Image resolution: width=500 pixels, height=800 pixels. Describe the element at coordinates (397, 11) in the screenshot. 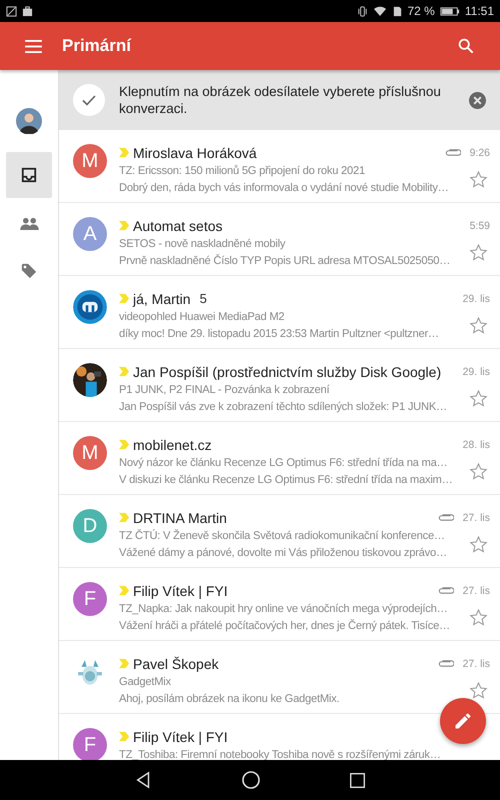

I see `sim-icon` at that location.